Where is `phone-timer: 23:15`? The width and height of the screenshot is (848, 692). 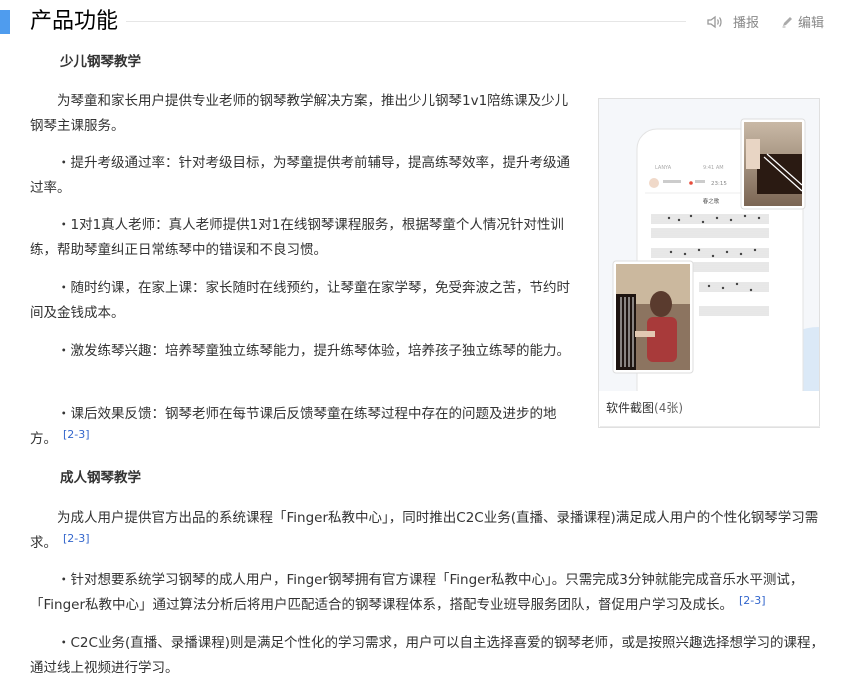 phone-timer: 23:15 is located at coordinates (719, 184).